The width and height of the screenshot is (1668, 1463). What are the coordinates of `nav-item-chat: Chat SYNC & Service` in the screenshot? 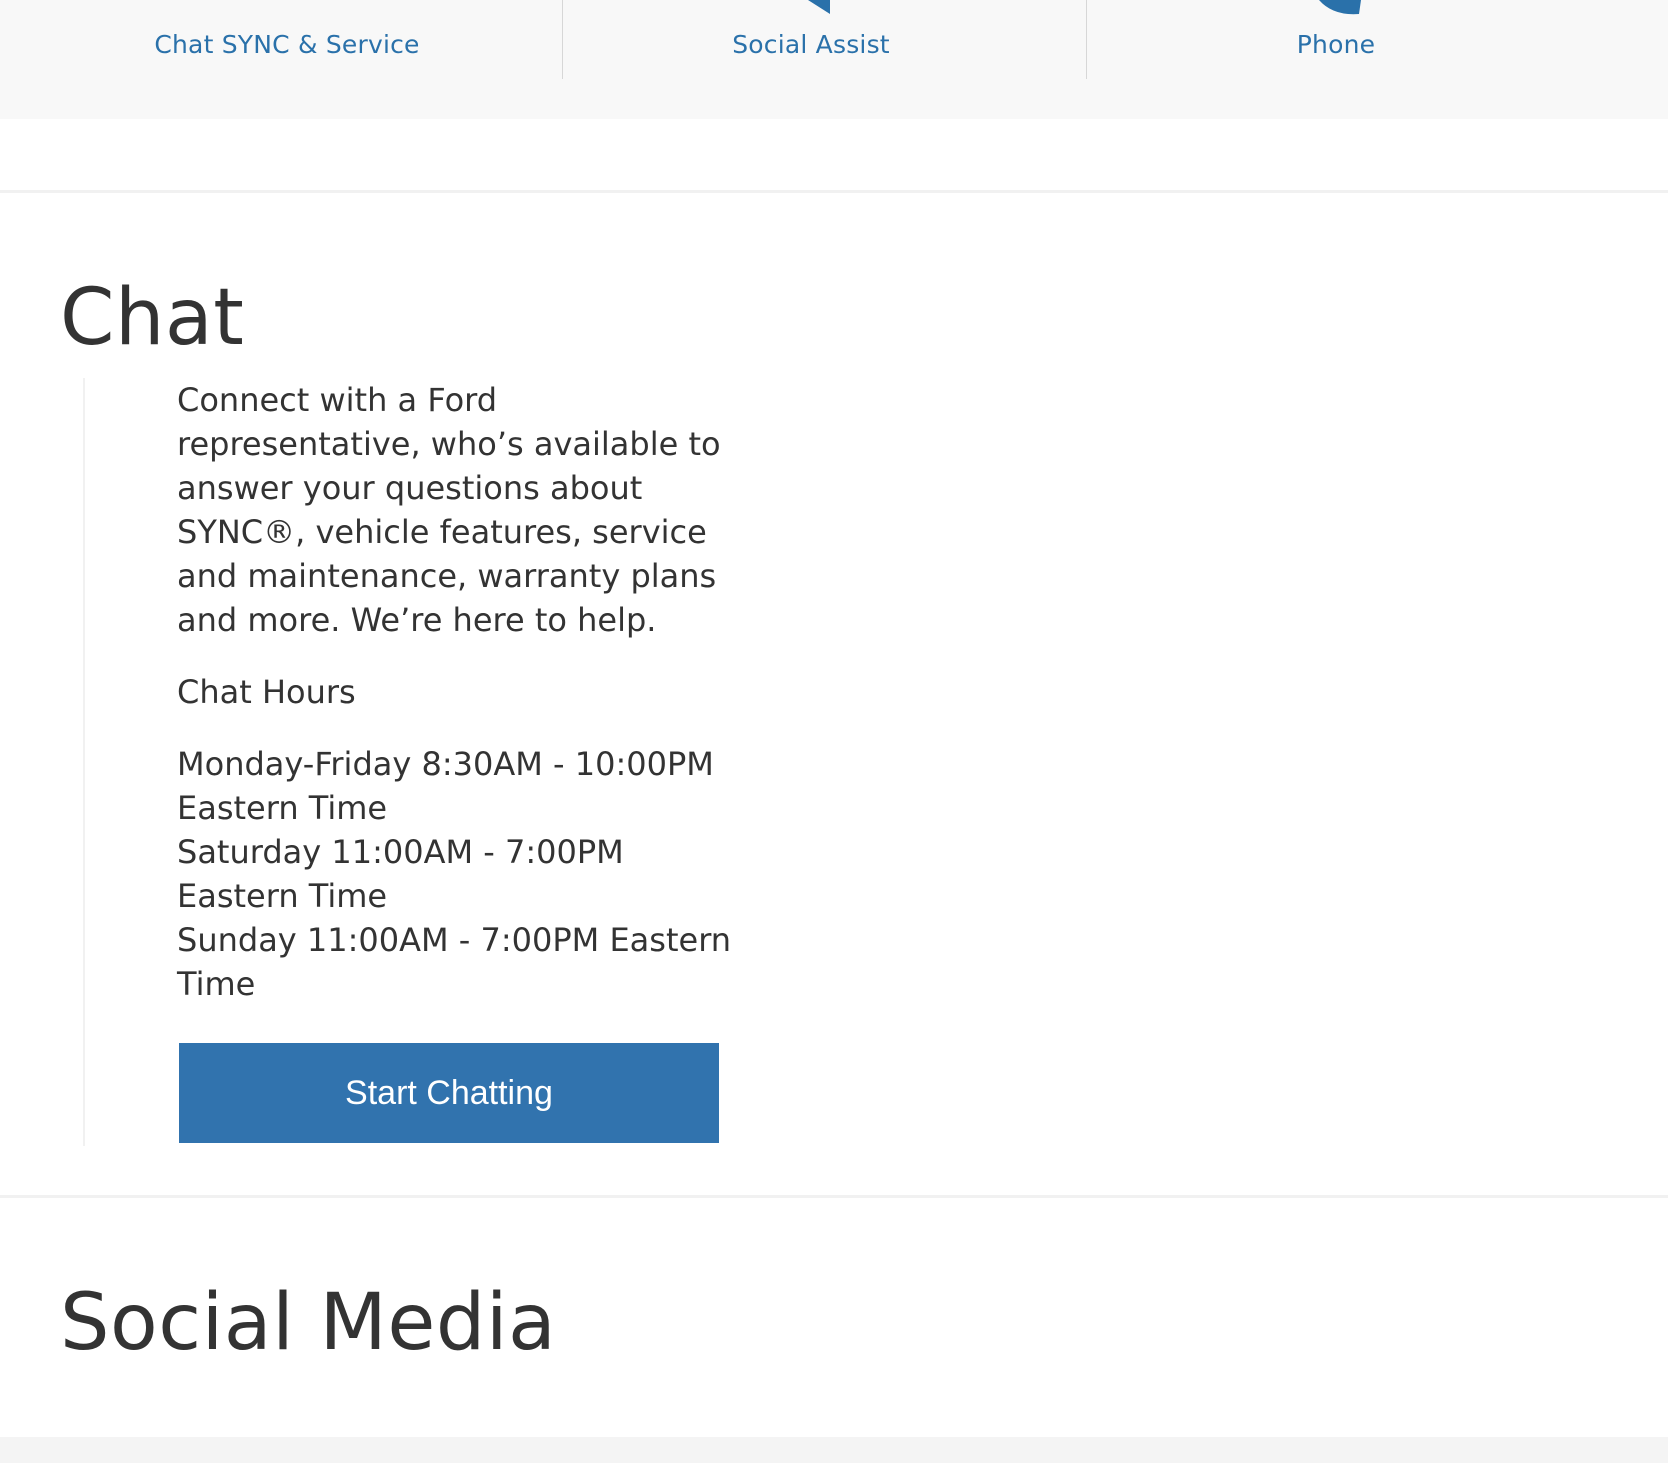 It's located at (287, 40).